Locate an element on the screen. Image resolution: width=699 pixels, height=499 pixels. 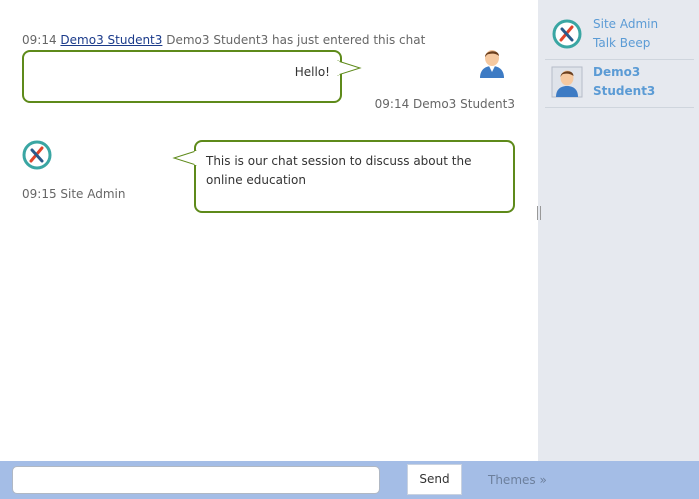
user-list-item: Site Admin Talk Beep is located at coordinates (619, 36).